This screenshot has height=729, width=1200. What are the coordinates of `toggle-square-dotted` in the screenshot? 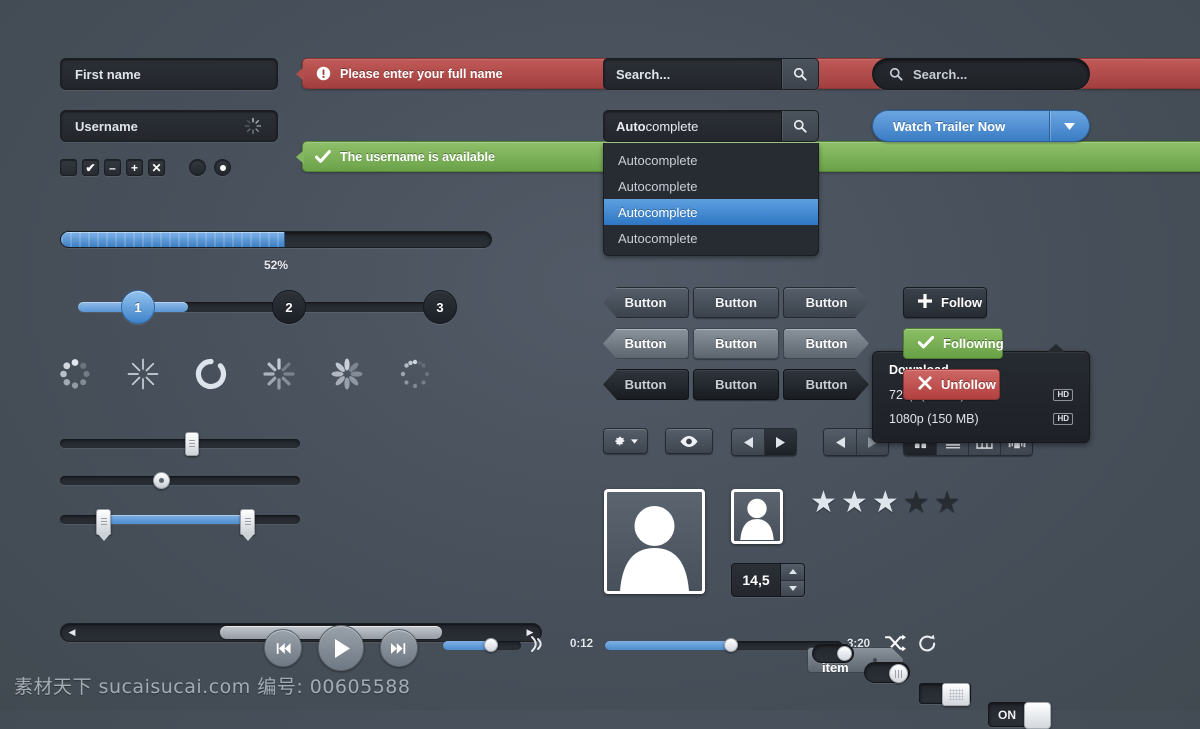 It's located at (945, 694).